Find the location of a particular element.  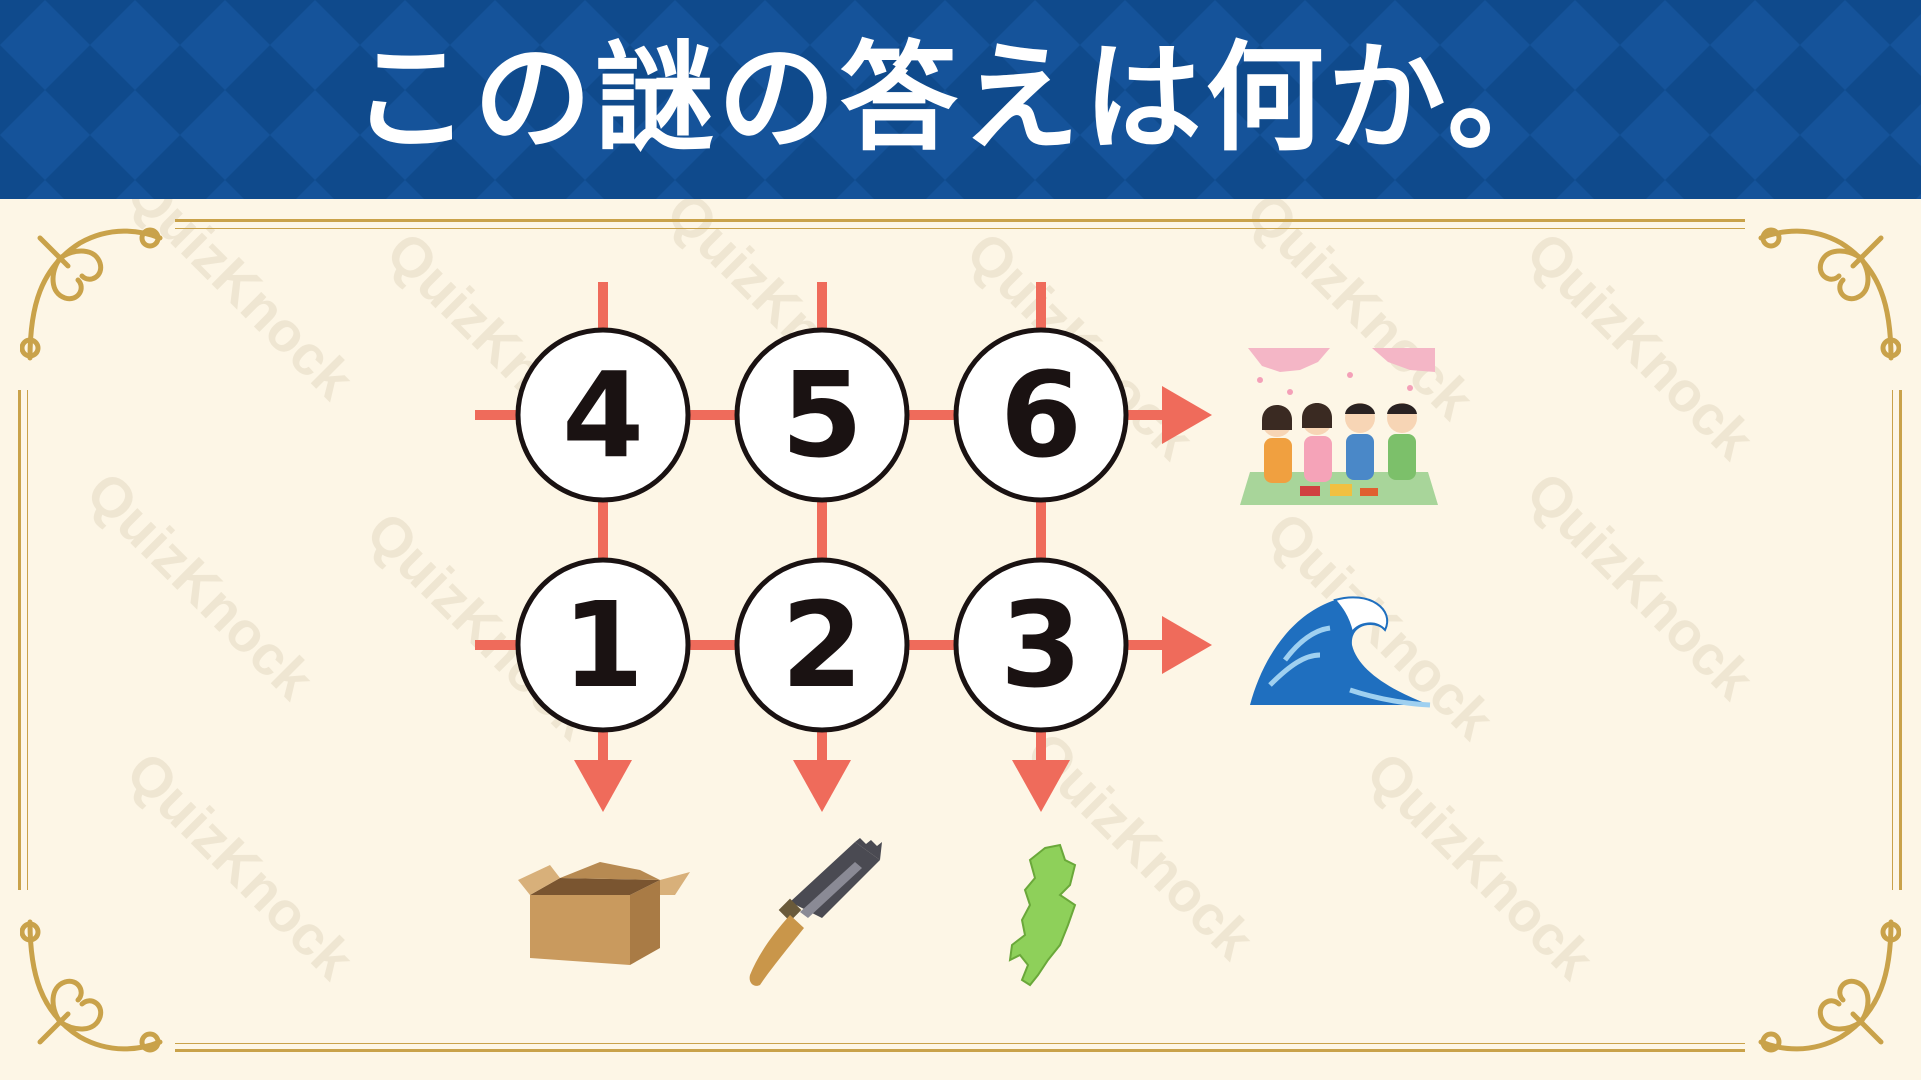

cell-number: 5 is located at coordinates (822, 415).